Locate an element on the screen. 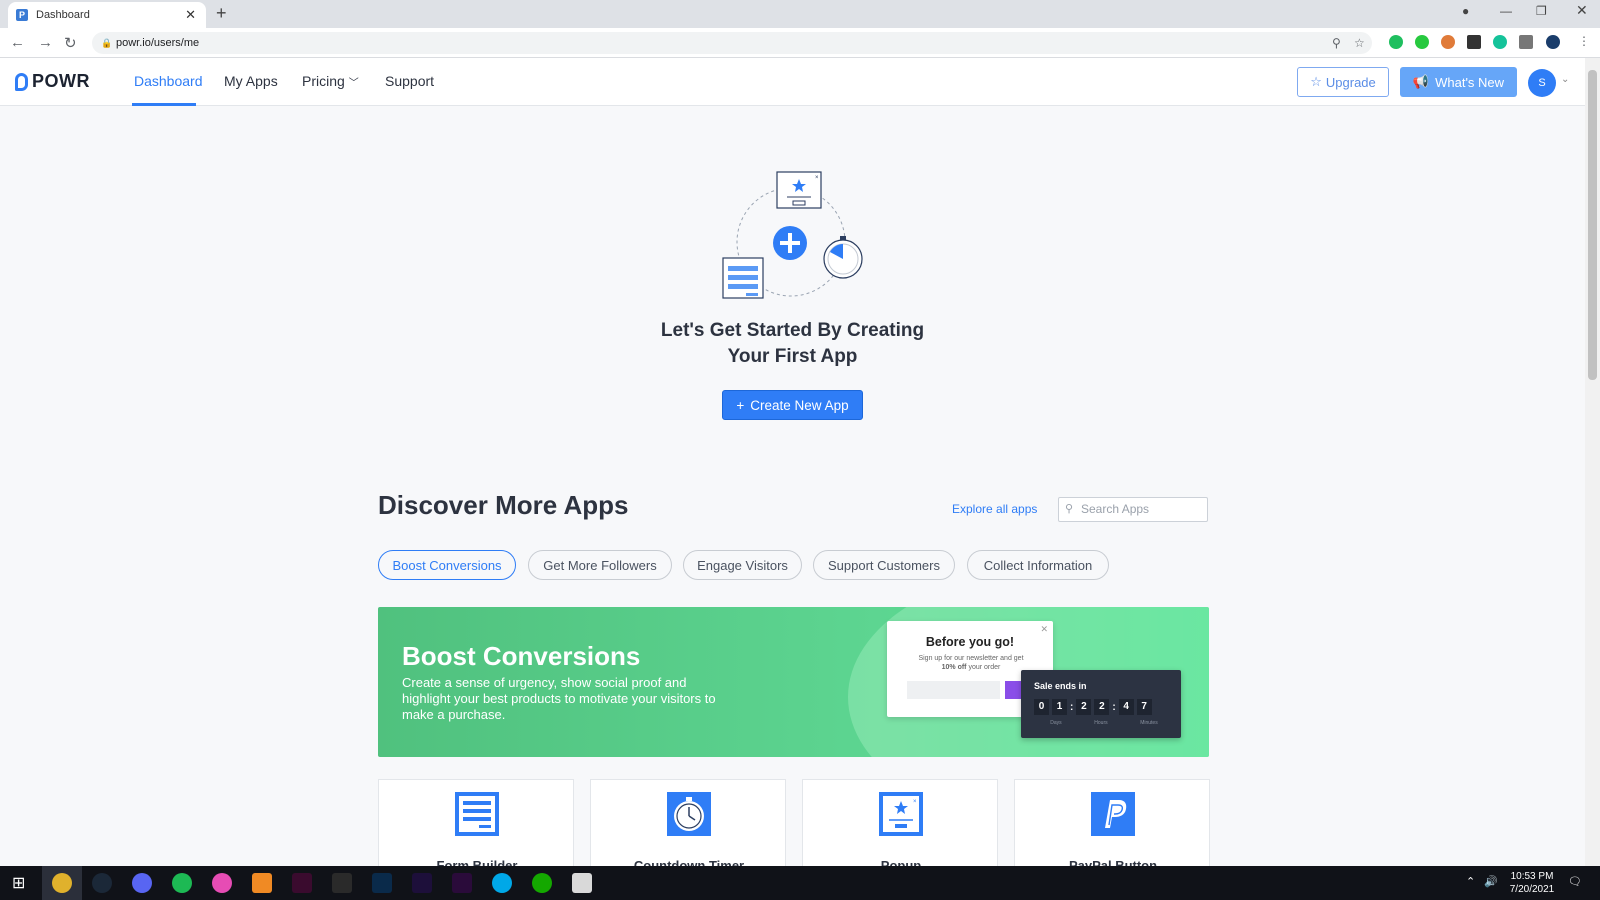  volume-icon: 🔊 is located at coordinates (1491, 881).